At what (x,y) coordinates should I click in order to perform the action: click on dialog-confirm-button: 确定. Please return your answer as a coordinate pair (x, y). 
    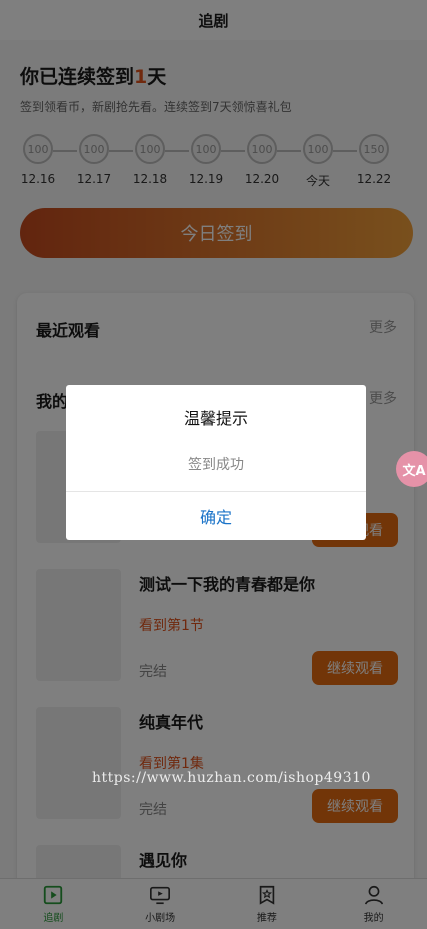
    Looking at the image, I should click on (216, 516).